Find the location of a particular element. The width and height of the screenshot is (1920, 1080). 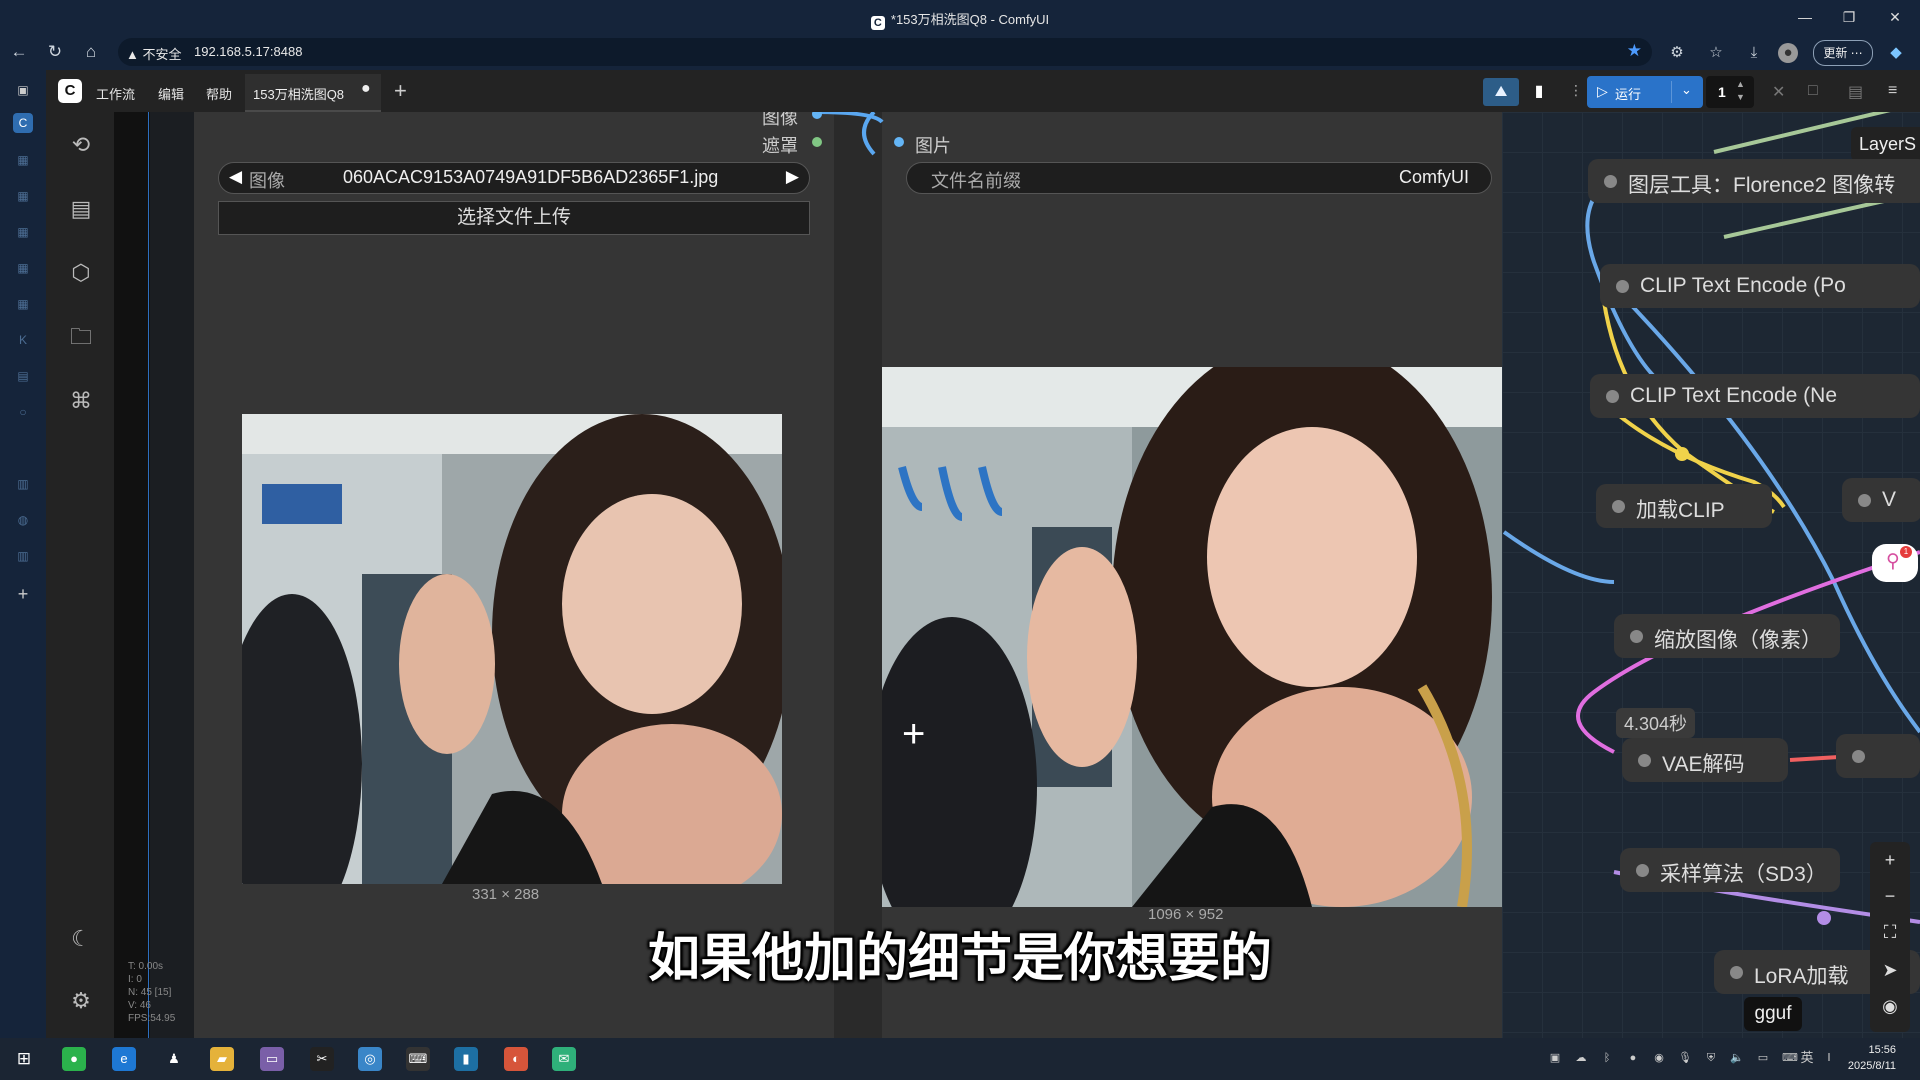

vae-decode-node: VAE解码 is located at coordinates (1705, 760).